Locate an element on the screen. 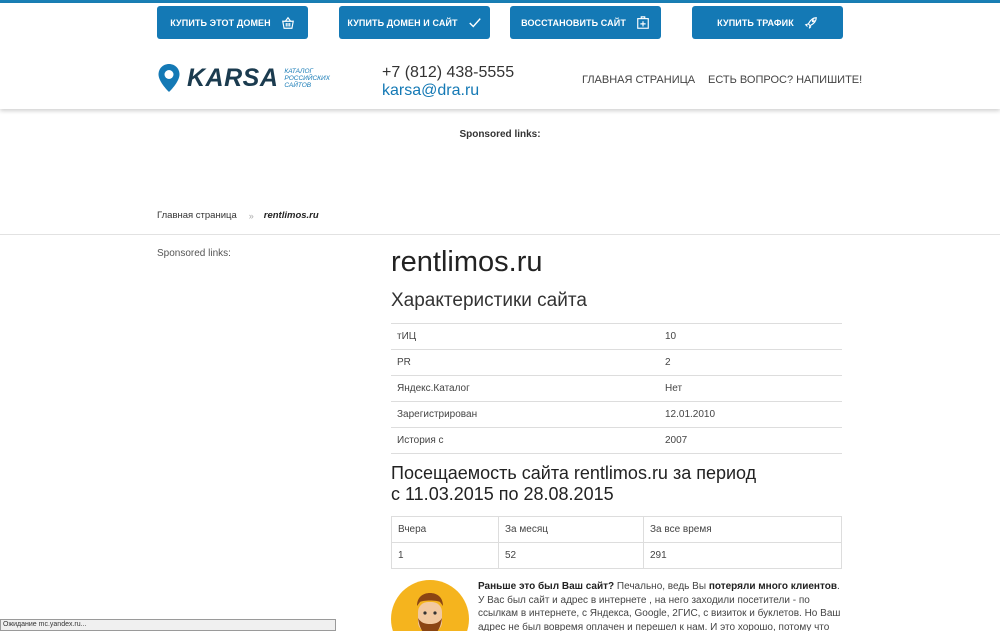 Image resolution: width=1000 pixels, height=631 pixels. restore-site-button: ВОССТАНОВИТЬ САЙТ is located at coordinates (585, 22).